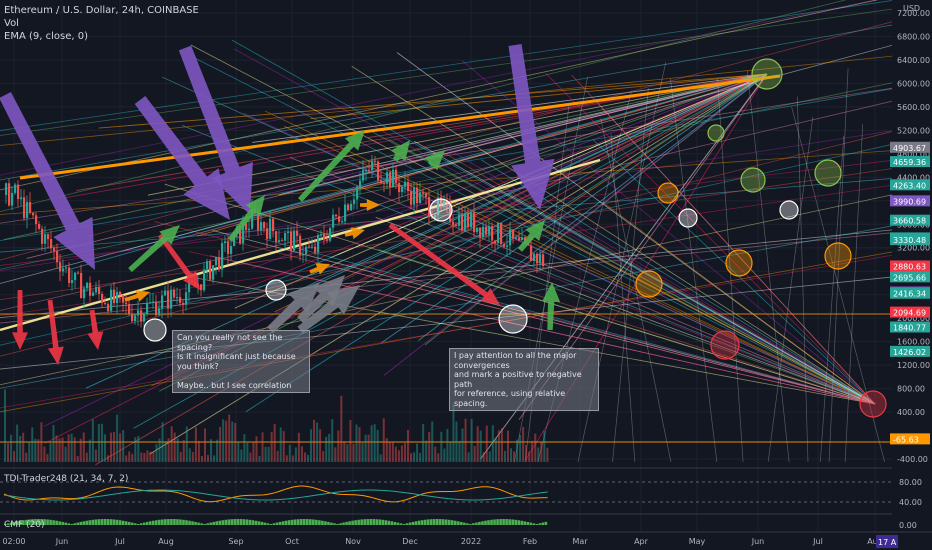 This screenshot has height=550, width=932. I want to click on tdi-legend: TDI-Trader248 (21, 34, 7, 2), so click(66, 479).